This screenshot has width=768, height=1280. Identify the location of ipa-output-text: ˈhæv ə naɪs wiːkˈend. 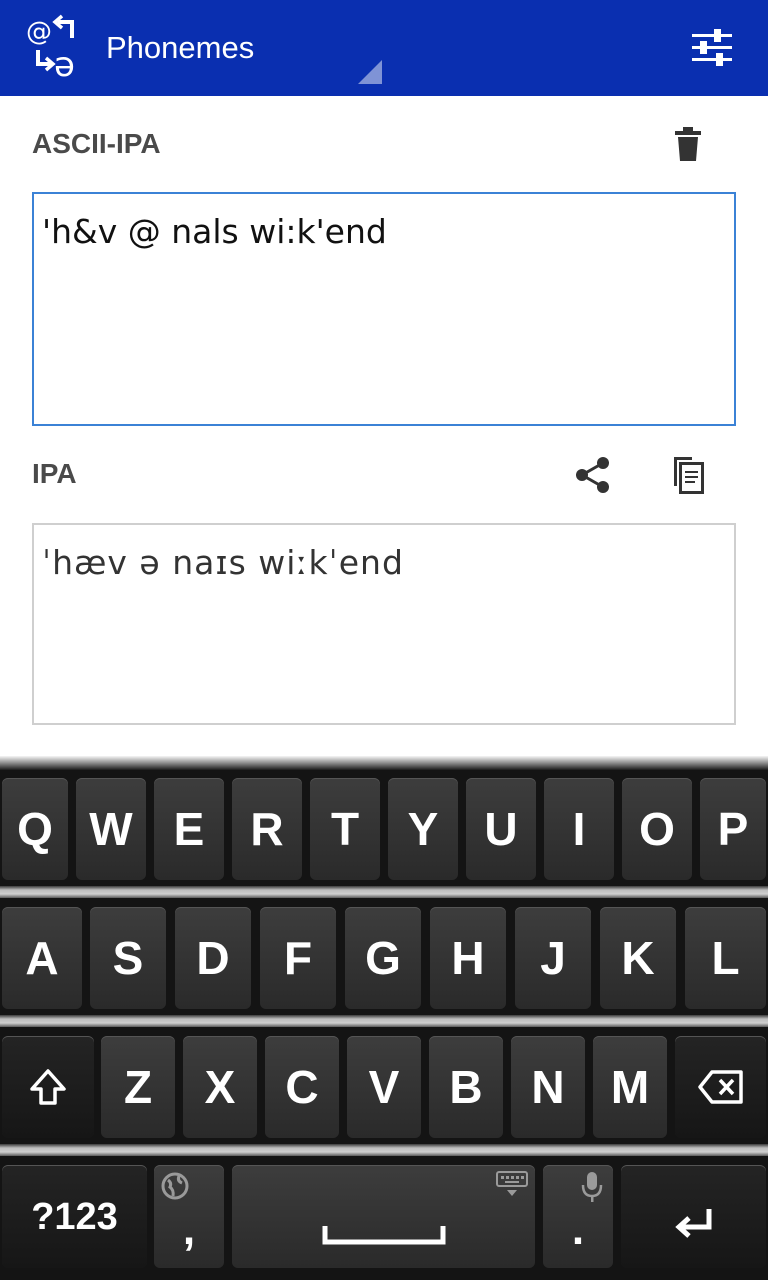
(223, 562).